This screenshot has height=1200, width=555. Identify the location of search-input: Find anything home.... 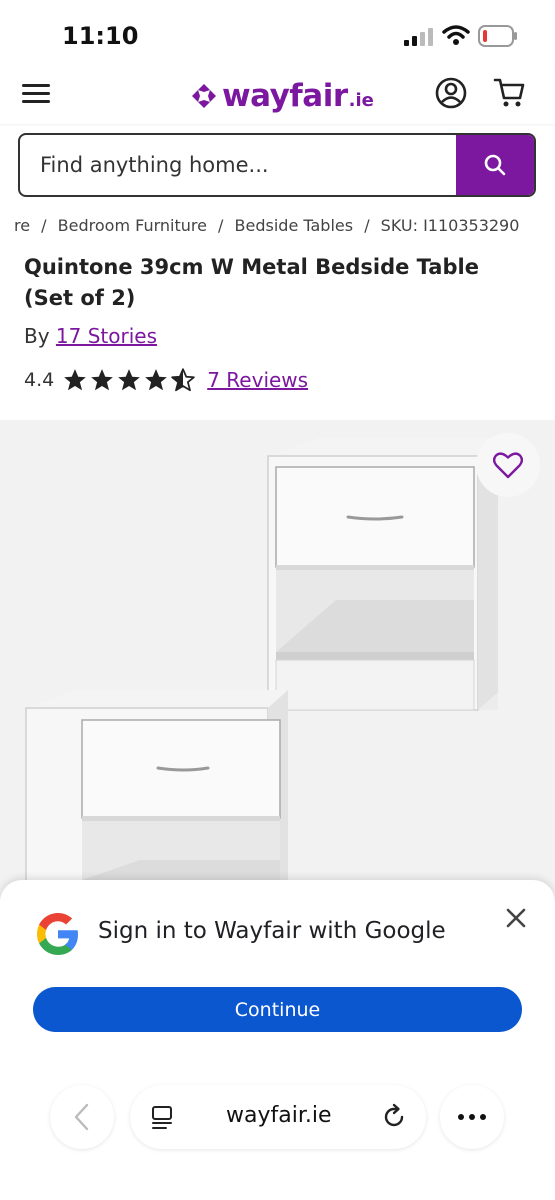
(154, 165).